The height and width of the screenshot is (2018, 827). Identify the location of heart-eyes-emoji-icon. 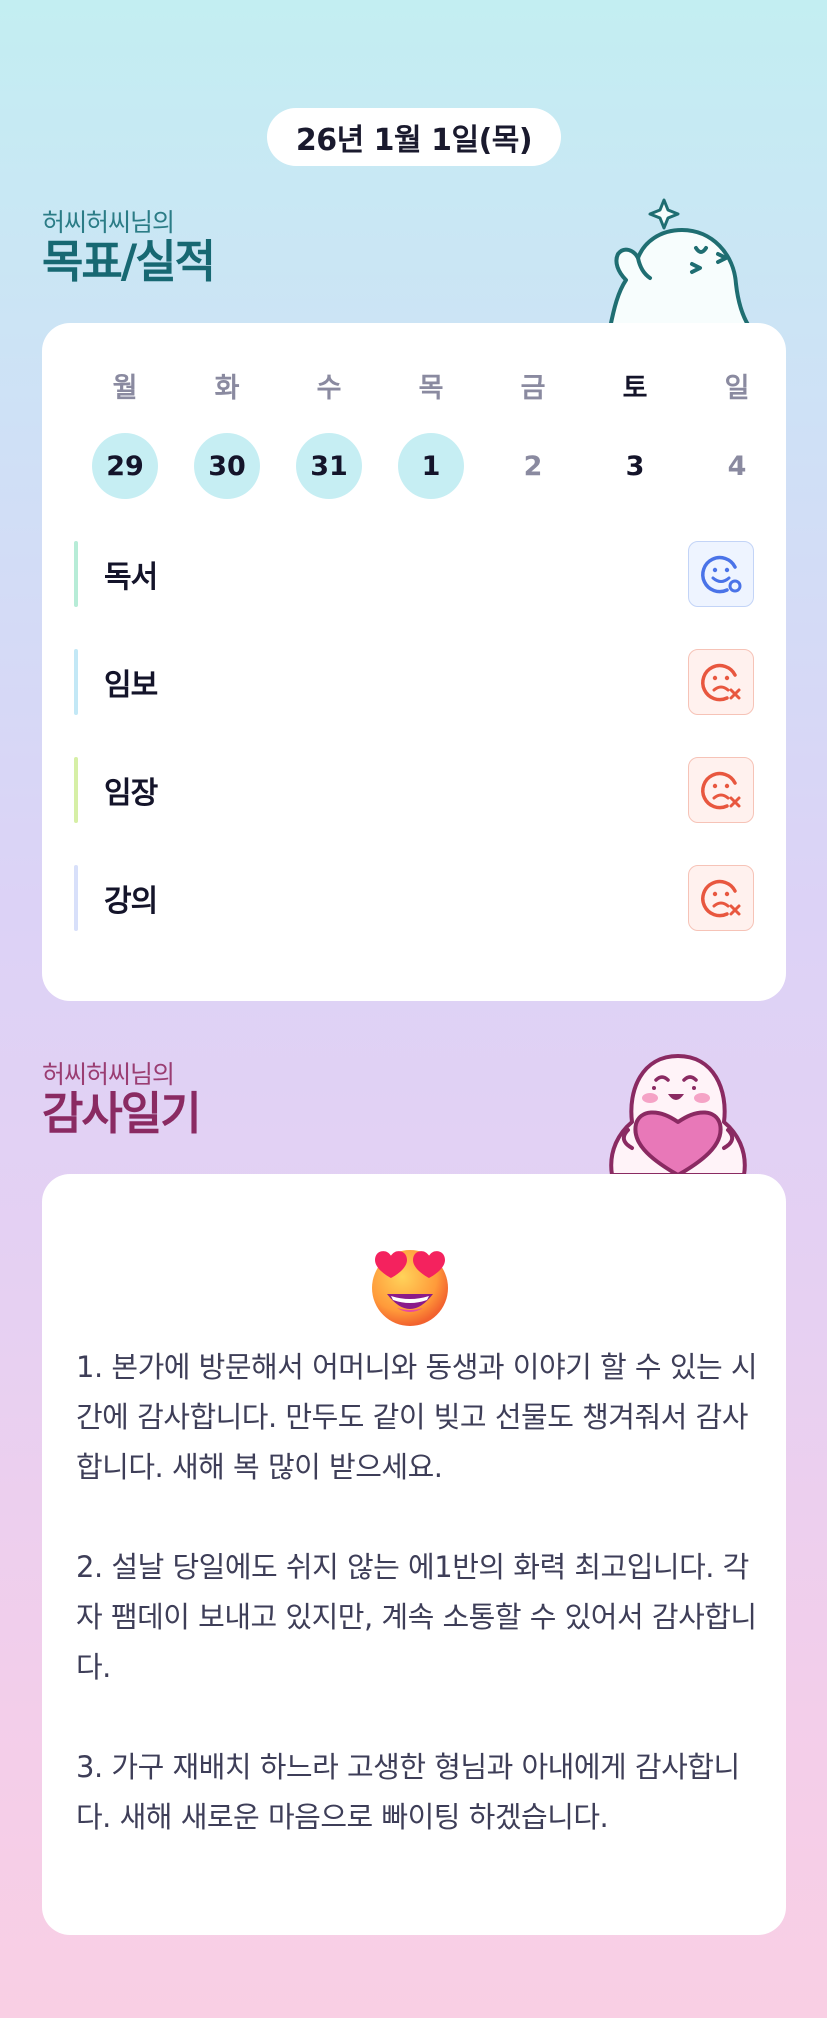
(410, 1288).